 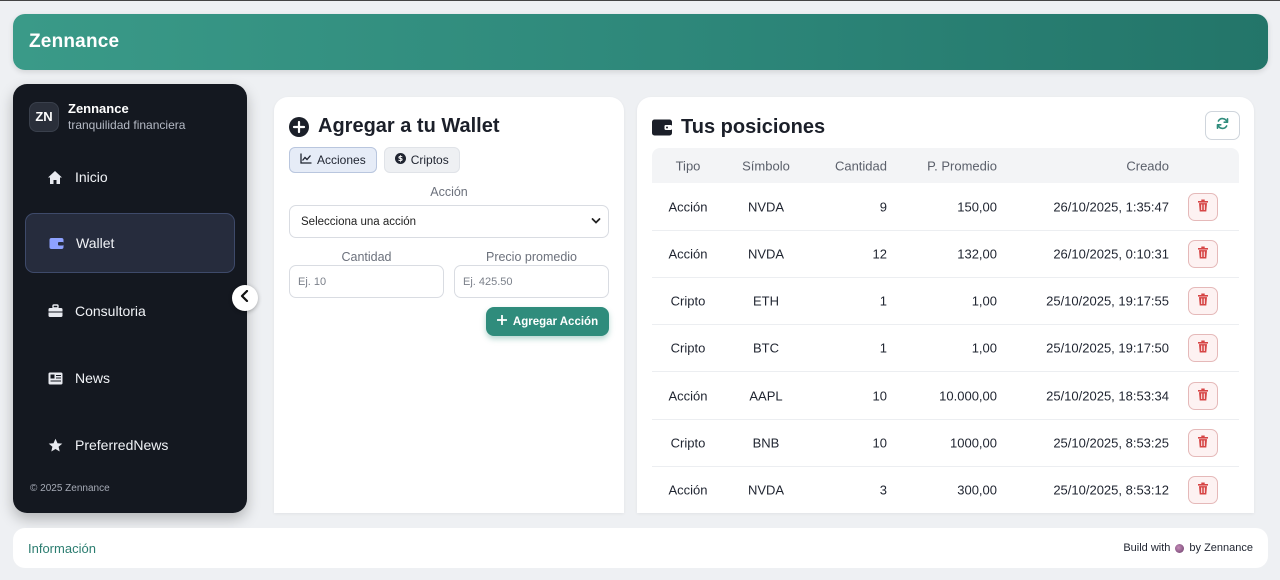 What do you see at coordinates (531, 257) in the screenshot?
I see `precio-label: Precio promedio` at bounding box center [531, 257].